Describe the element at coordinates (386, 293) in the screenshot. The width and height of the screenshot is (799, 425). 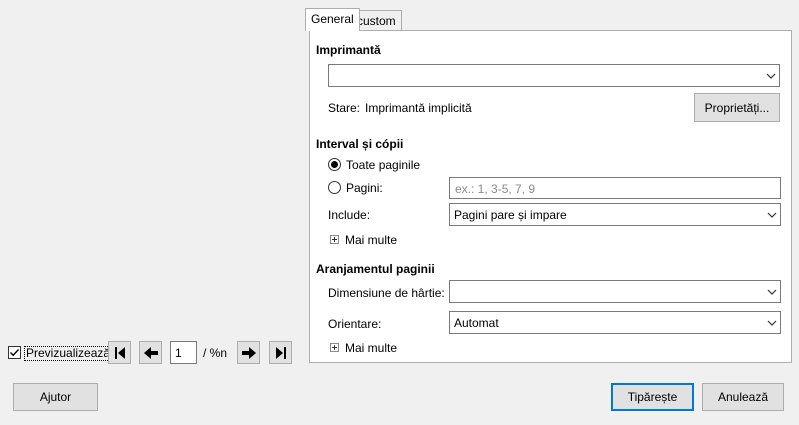
I see `paper-size-label: Dimensiune de hârtie:` at that location.